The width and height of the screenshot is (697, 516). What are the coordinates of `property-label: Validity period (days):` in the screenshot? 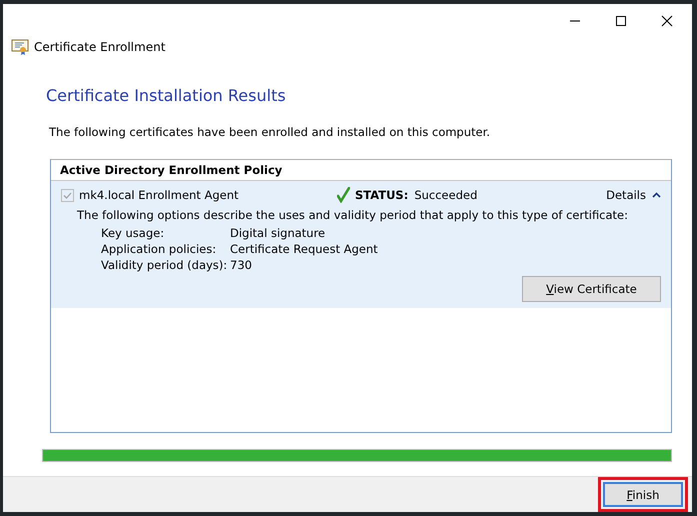 It's located at (164, 265).